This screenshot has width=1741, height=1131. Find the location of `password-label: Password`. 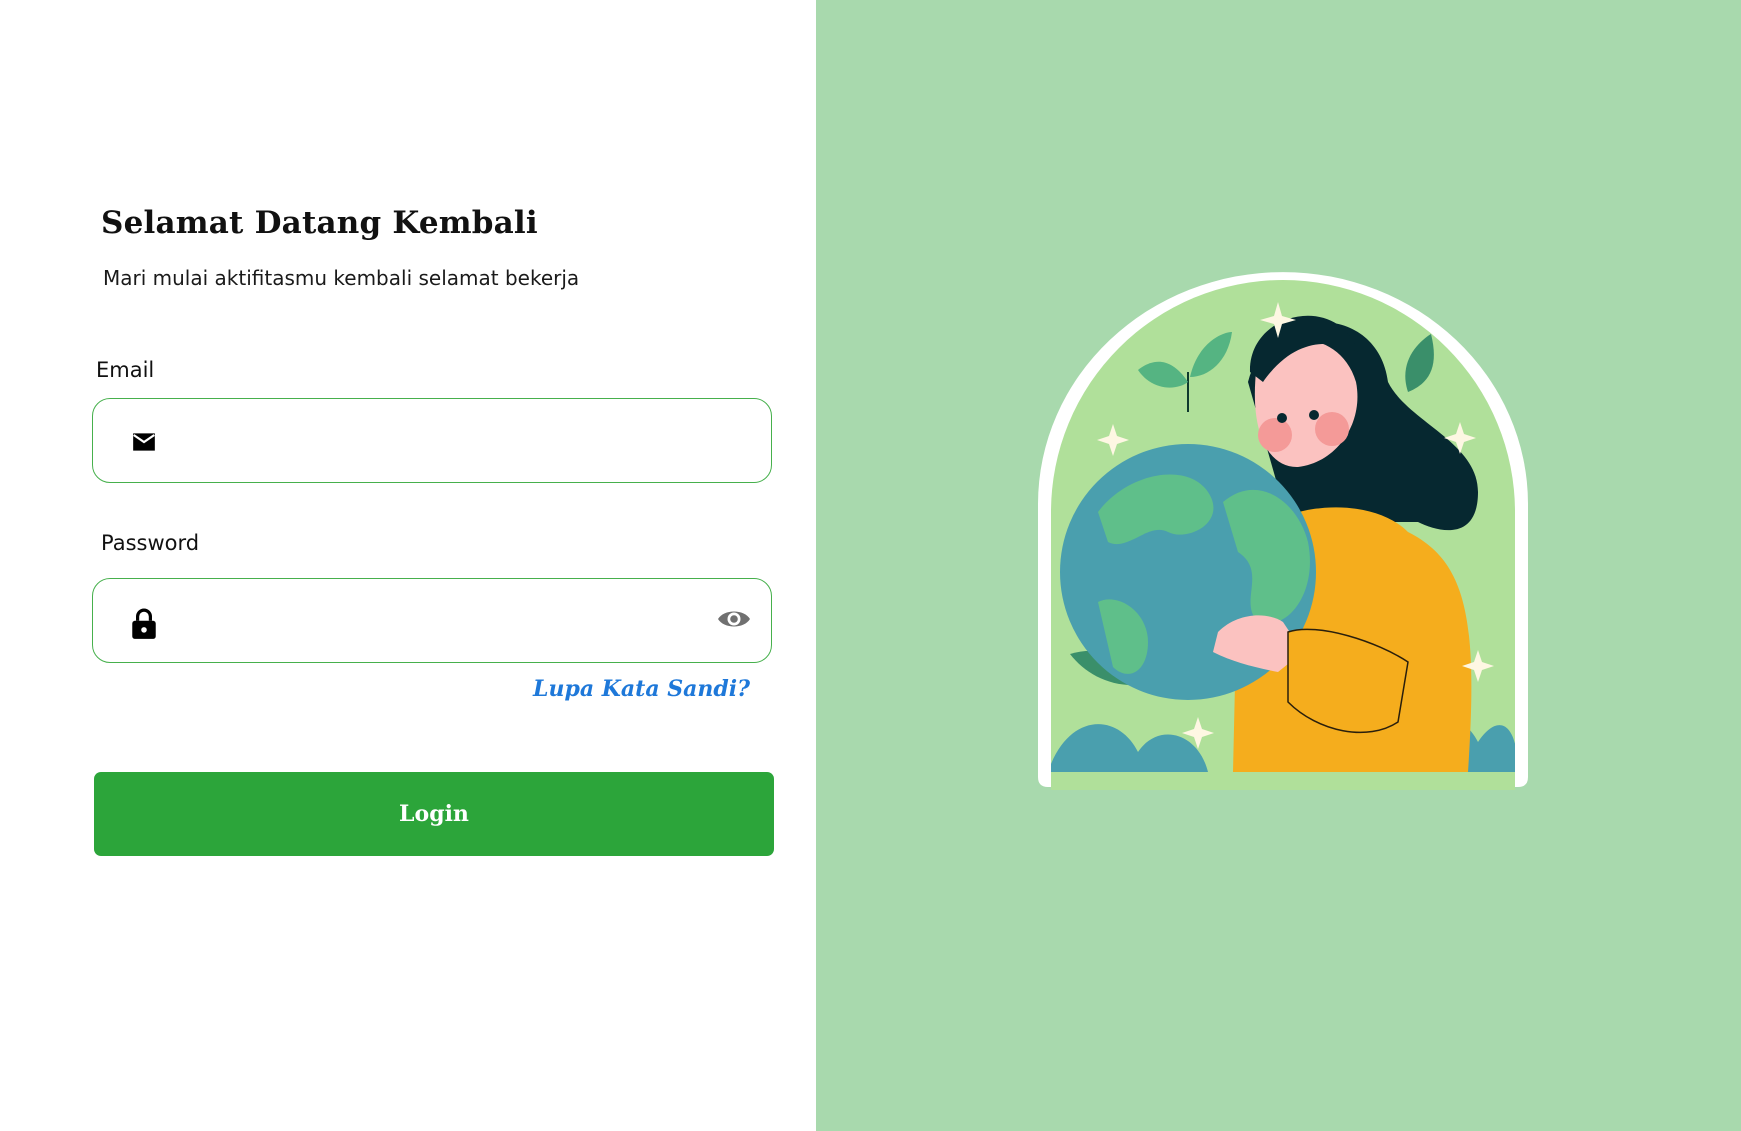

password-label: Password is located at coordinates (150, 543).